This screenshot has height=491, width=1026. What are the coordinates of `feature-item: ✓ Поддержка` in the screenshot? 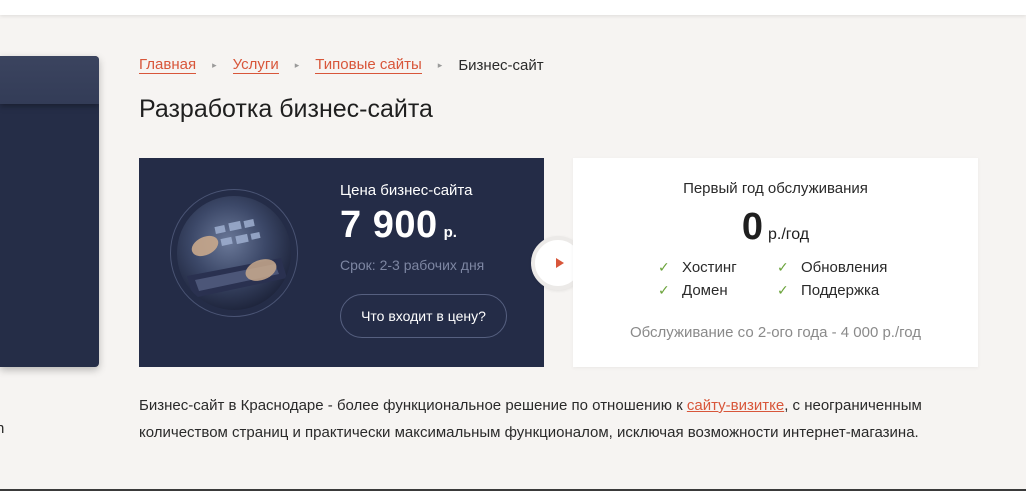 It's located at (837, 290).